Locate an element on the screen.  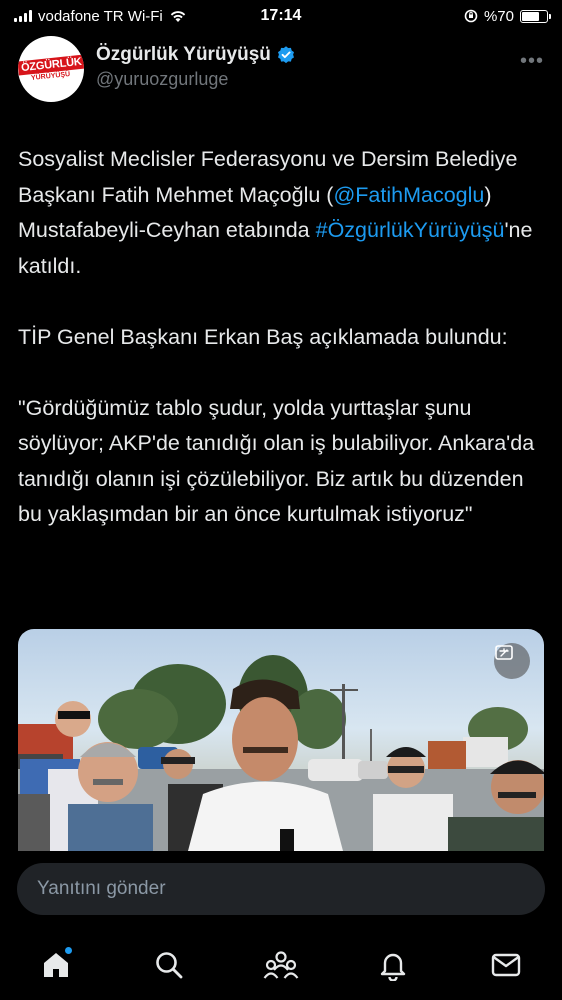
messages-icon is located at coordinates (505, 965).